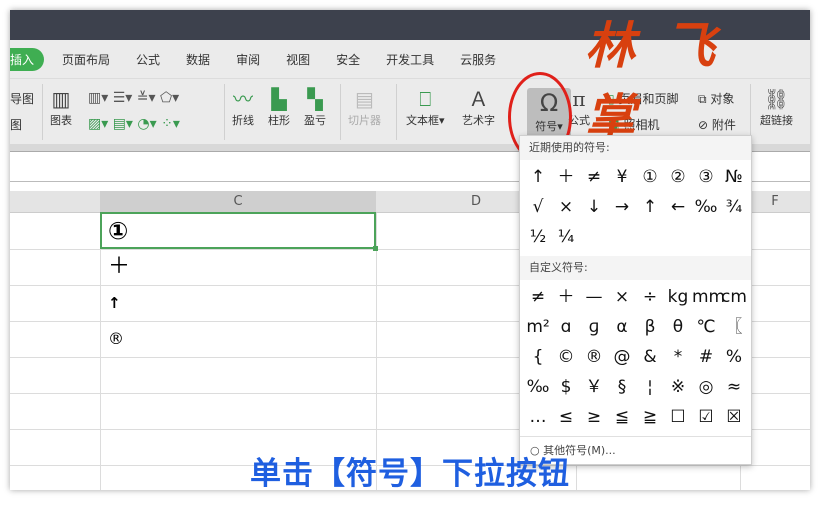 Image resolution: width=820 pixels, height=505 pixels. Describe the element at coordinates (706, 357) in the screenshot. I see `custom-symbol: #` at that location.